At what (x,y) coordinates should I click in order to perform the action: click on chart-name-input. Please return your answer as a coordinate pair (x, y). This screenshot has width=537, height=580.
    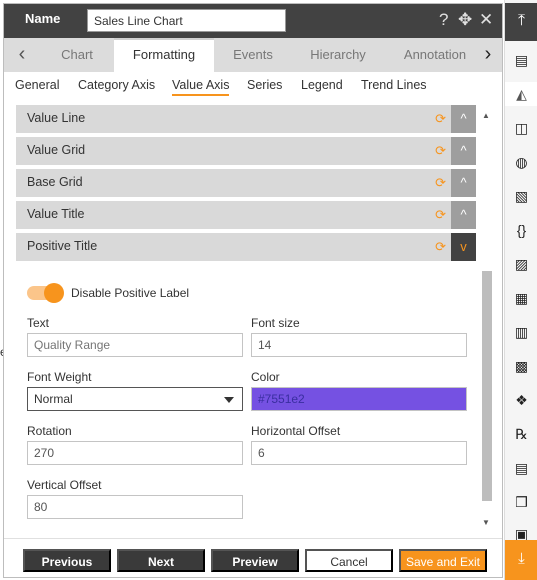
    Looking at the image, I should click on (186, 20).